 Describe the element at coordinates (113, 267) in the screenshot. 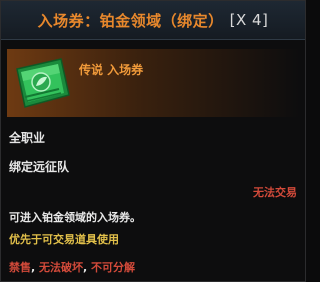

I see `flag-no-disassemble: 不可分解` at that location.